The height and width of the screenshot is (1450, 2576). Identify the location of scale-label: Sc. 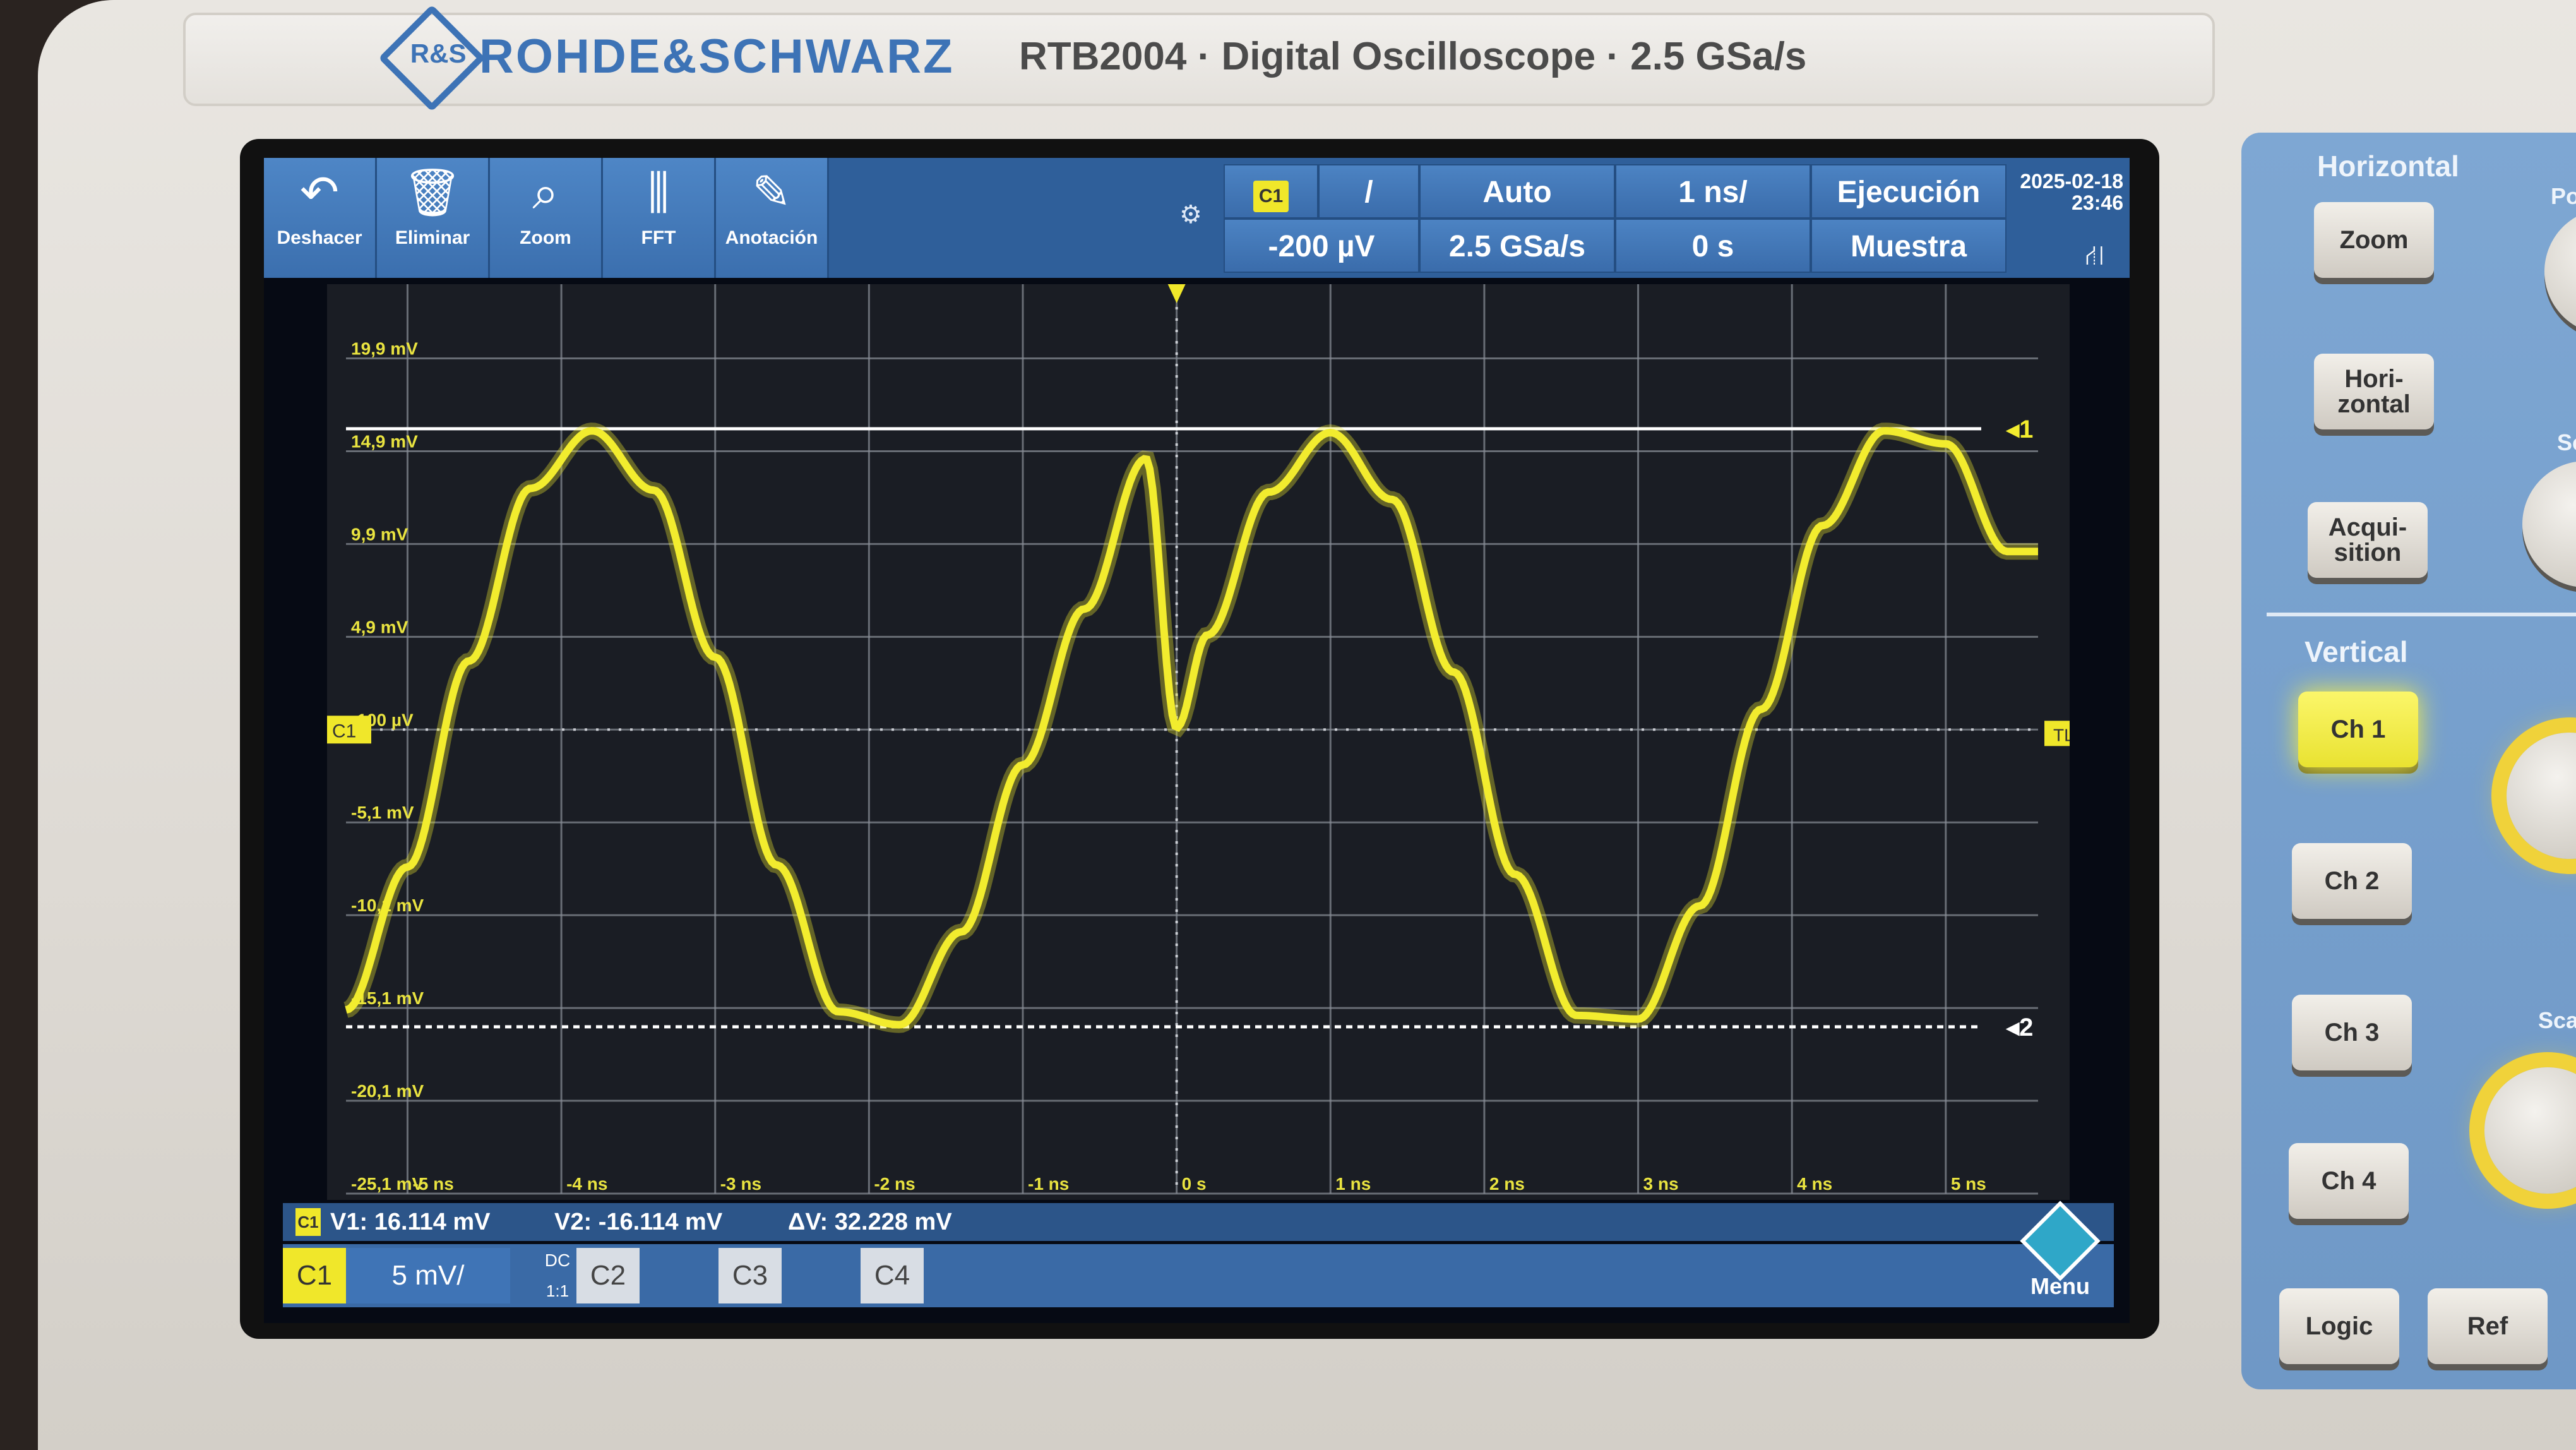
(2566, 442).